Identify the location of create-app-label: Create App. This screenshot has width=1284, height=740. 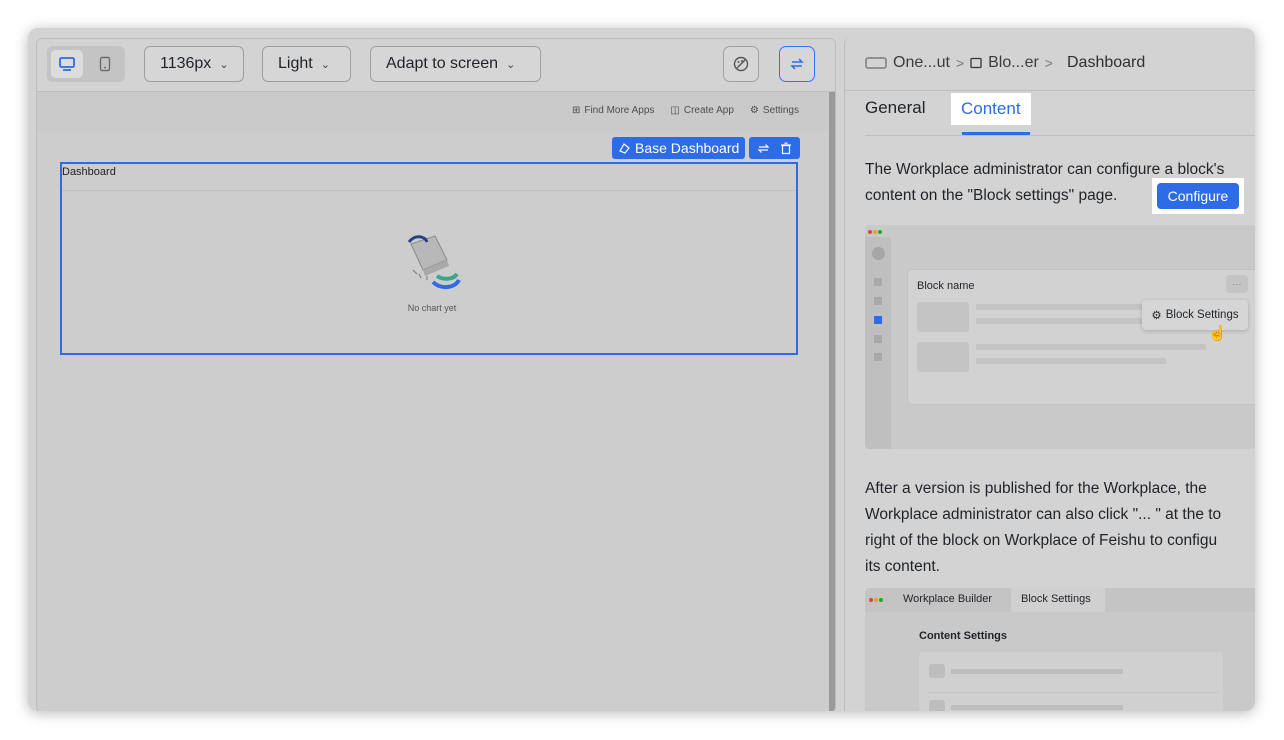
(708, 110).